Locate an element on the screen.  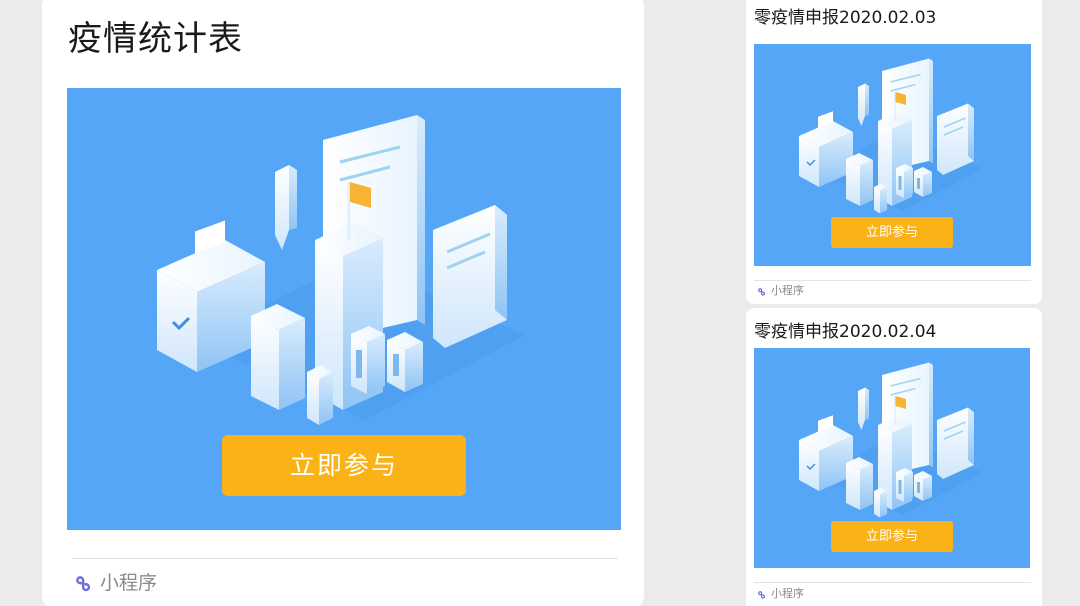
side-share-card: 零疫情申报2020.02.03 立即参与 小程序 is located at coordinates (894, 152).